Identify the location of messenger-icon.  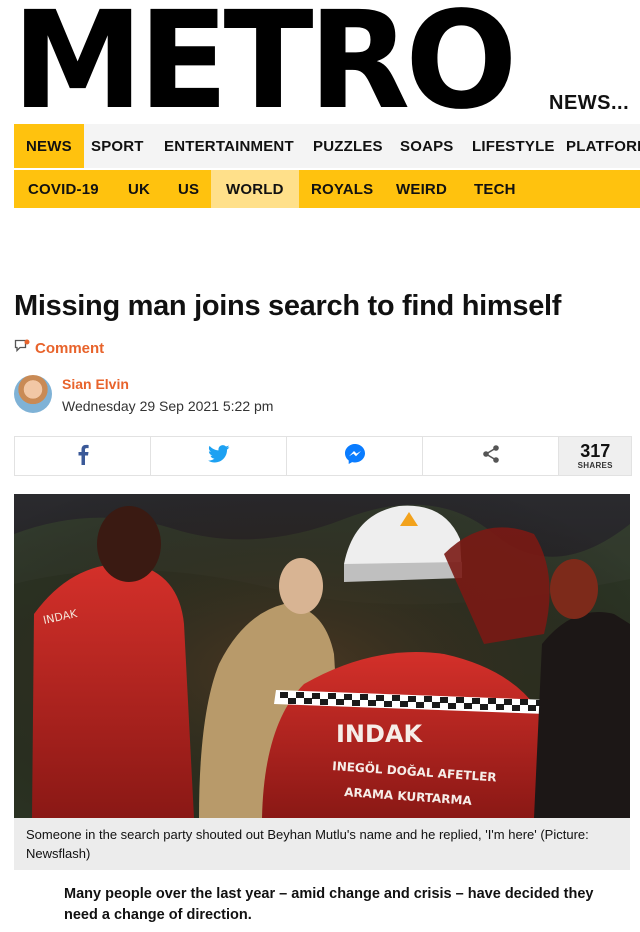
(355, 456).